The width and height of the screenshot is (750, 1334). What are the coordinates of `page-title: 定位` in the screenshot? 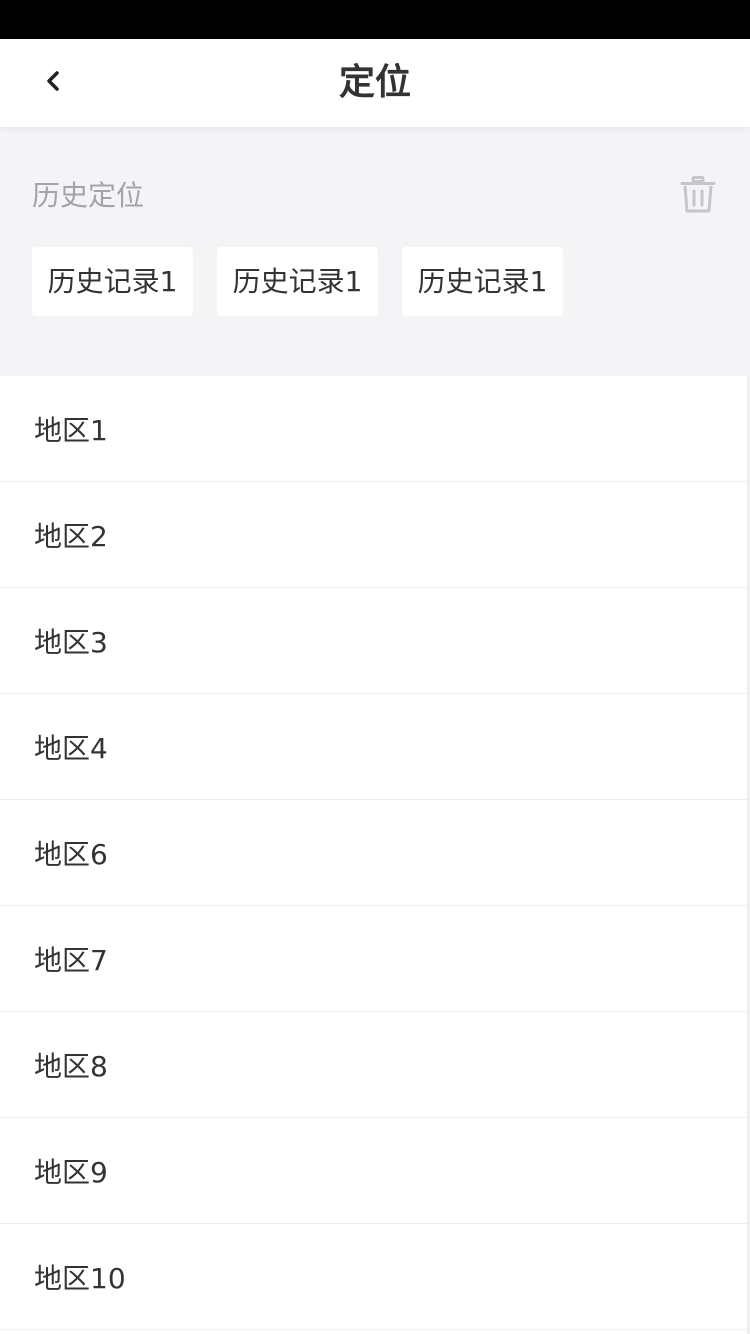 It's located at (374, 82).